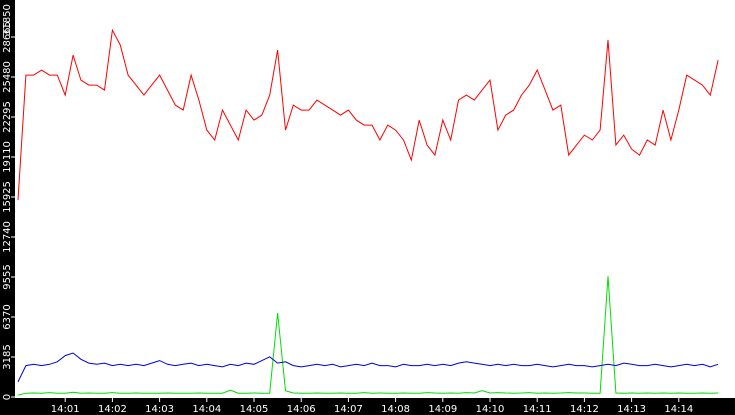 The image size is (735, 415). Describe the element at coordinates (348, 409) in the screenshot. I see `x-tick-label: 14:07` at that location.